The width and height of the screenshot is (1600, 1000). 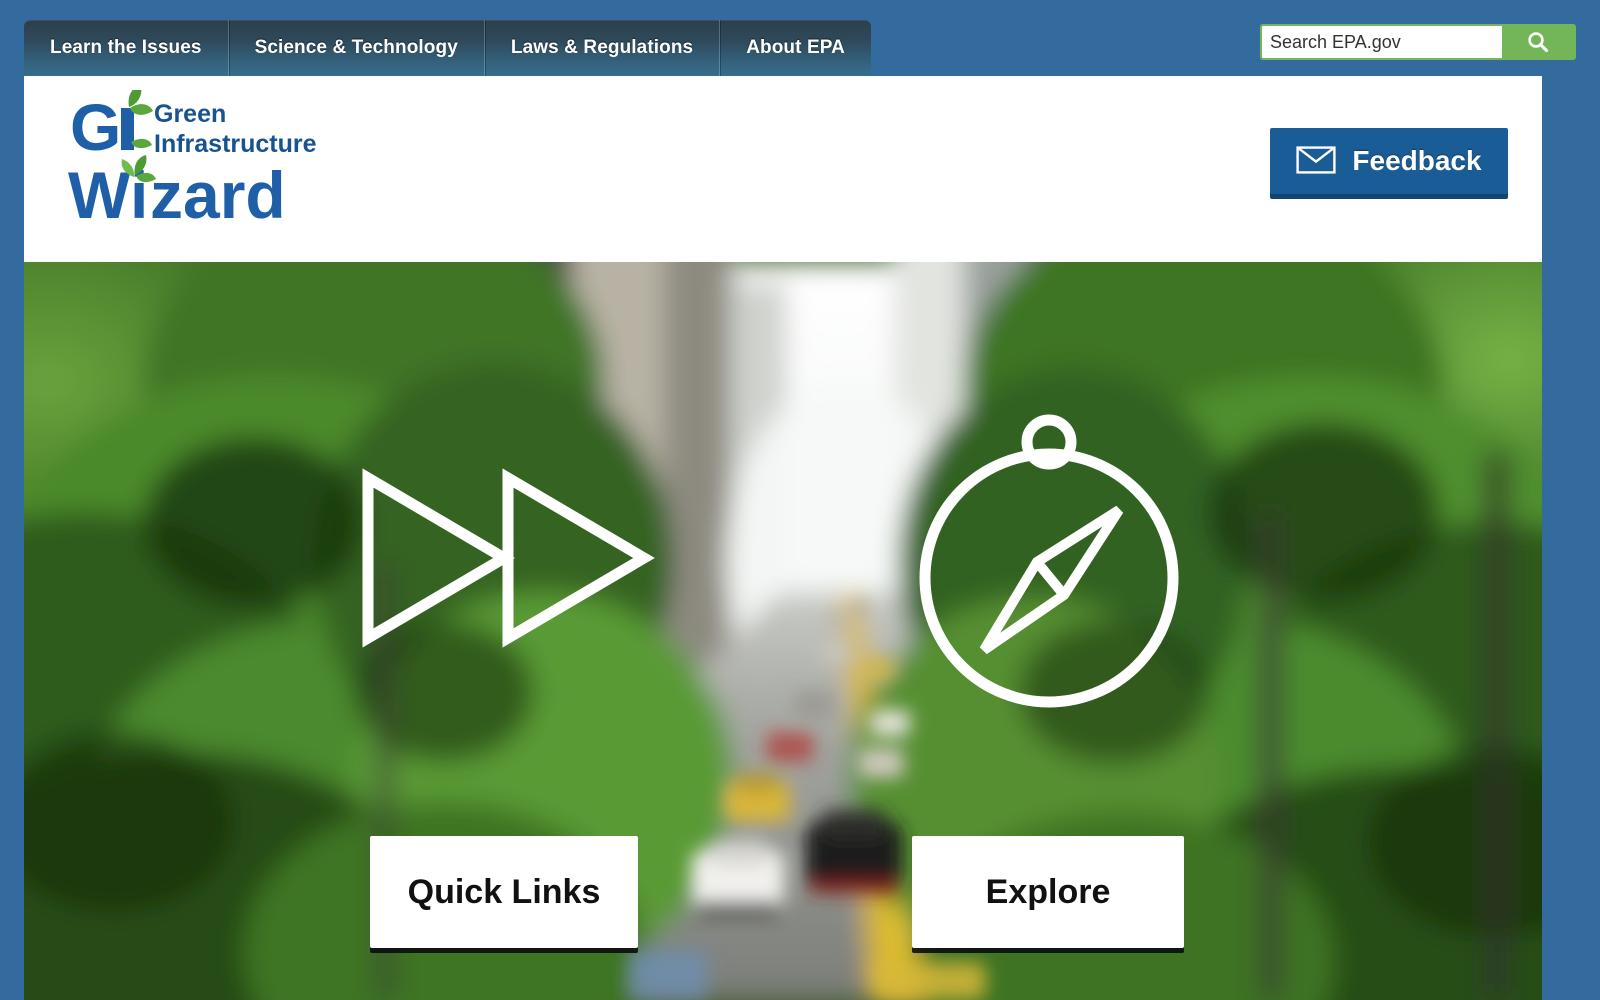 I want to click on svg-text: zard, so click(x=218, y=195).